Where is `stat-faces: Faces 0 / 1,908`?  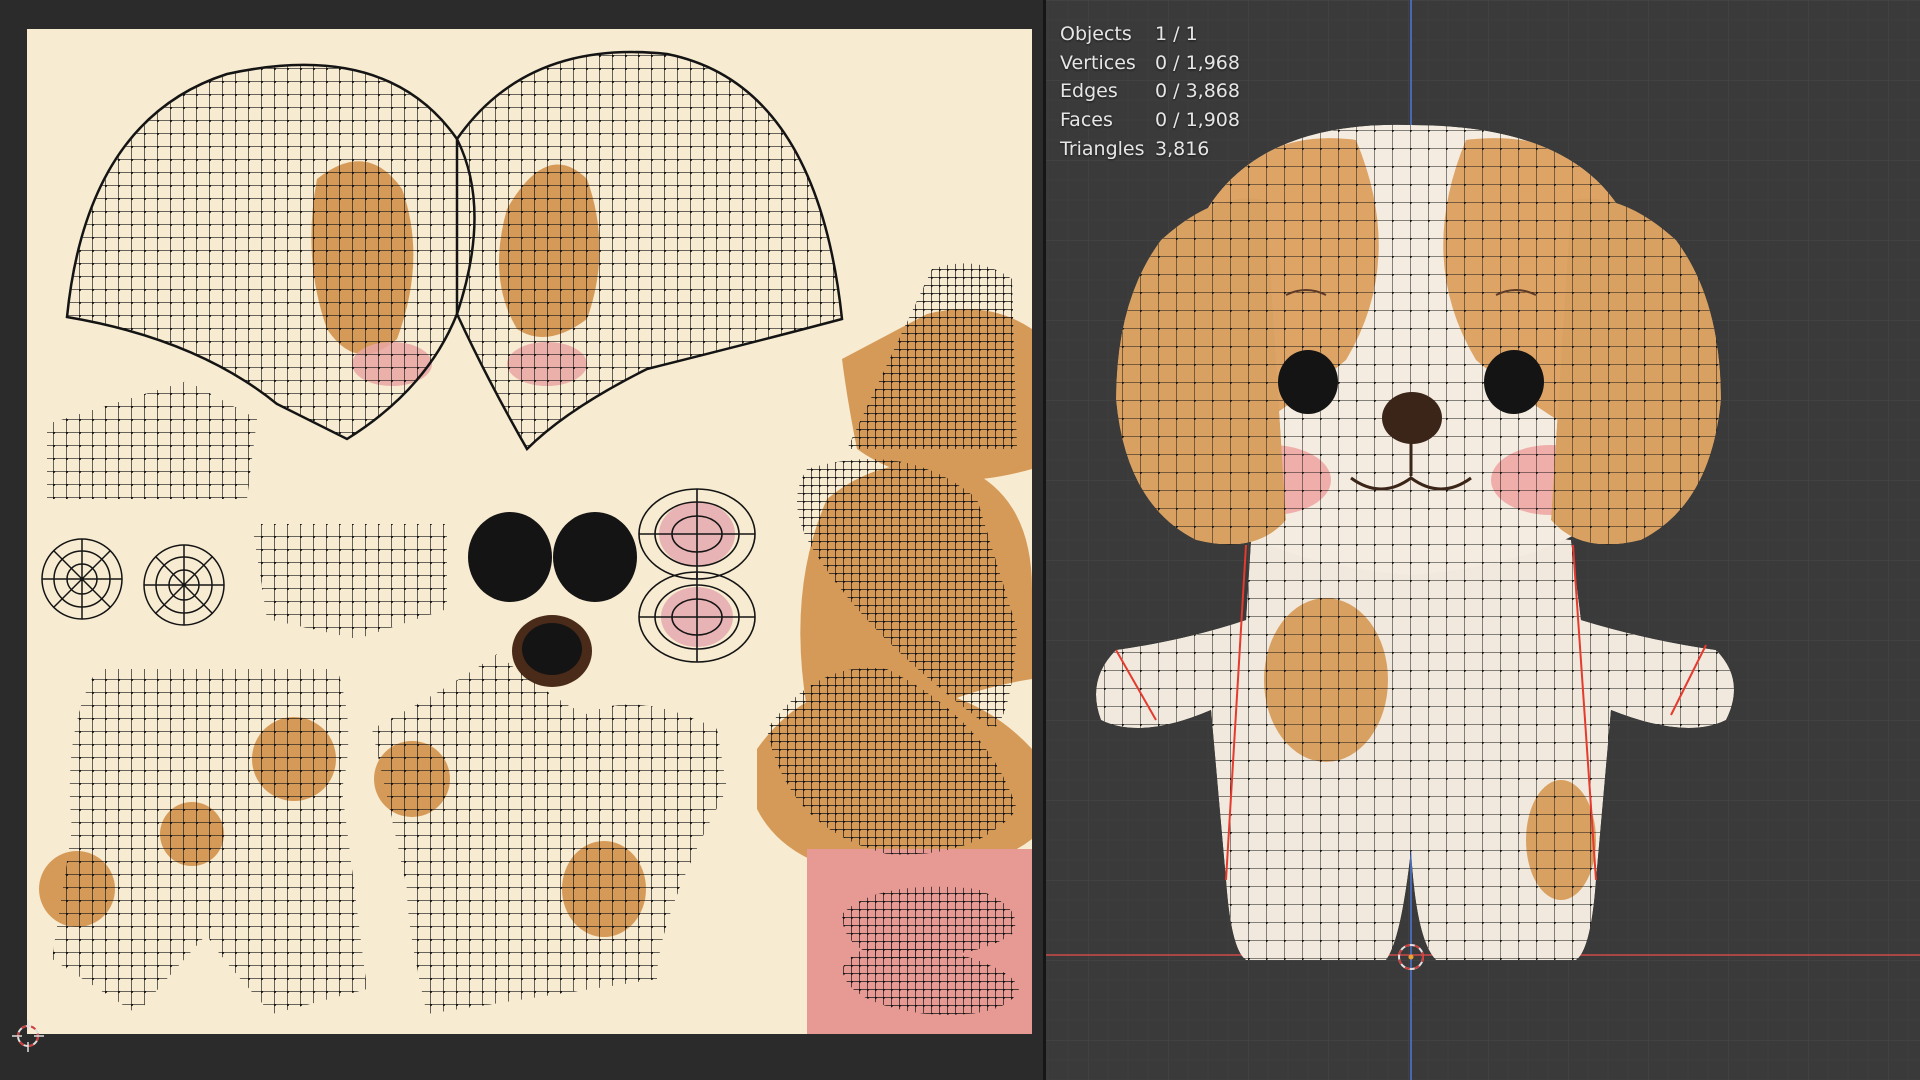 stat-faces: Faces 0 / 1,908 is located at coordinates (1150, 120).